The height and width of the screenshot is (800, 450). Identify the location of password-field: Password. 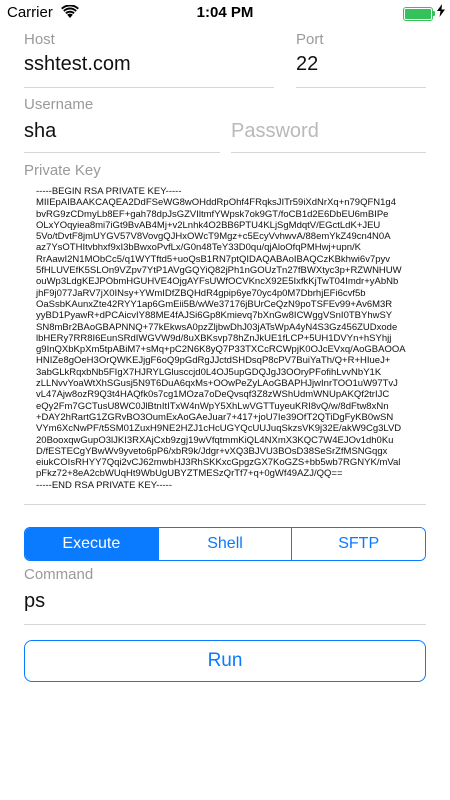
(275, 131).